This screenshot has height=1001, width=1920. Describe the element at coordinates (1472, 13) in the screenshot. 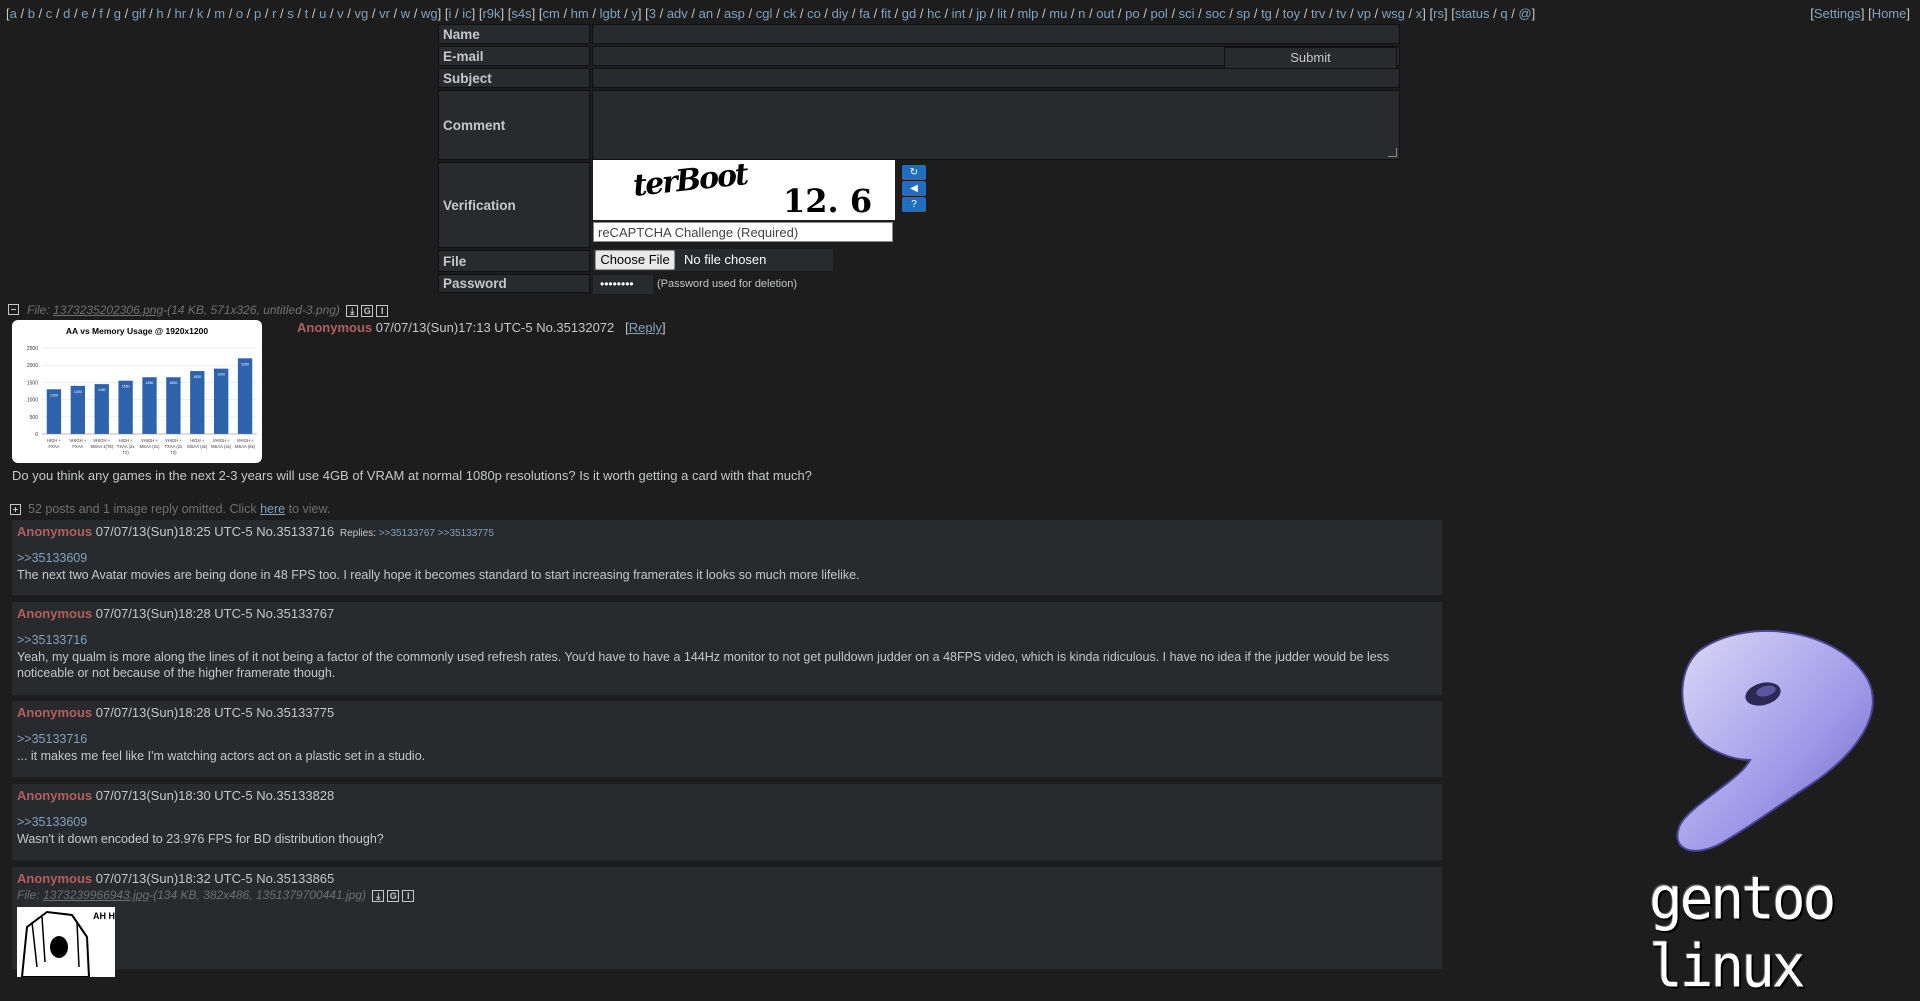

I see `board-link-status: status` at that location.